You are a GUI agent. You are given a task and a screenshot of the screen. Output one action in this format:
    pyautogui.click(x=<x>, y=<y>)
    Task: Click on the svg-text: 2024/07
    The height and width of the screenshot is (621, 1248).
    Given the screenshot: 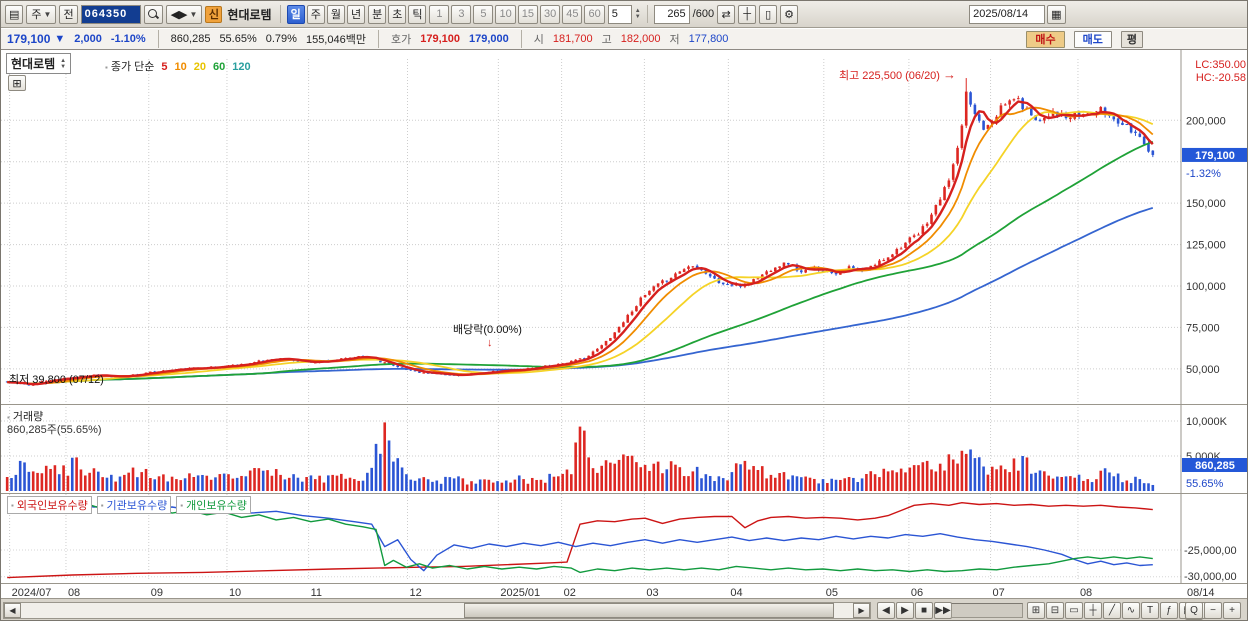 What is the action you would take?
    pyautogui.click(x=32, y=592)
    